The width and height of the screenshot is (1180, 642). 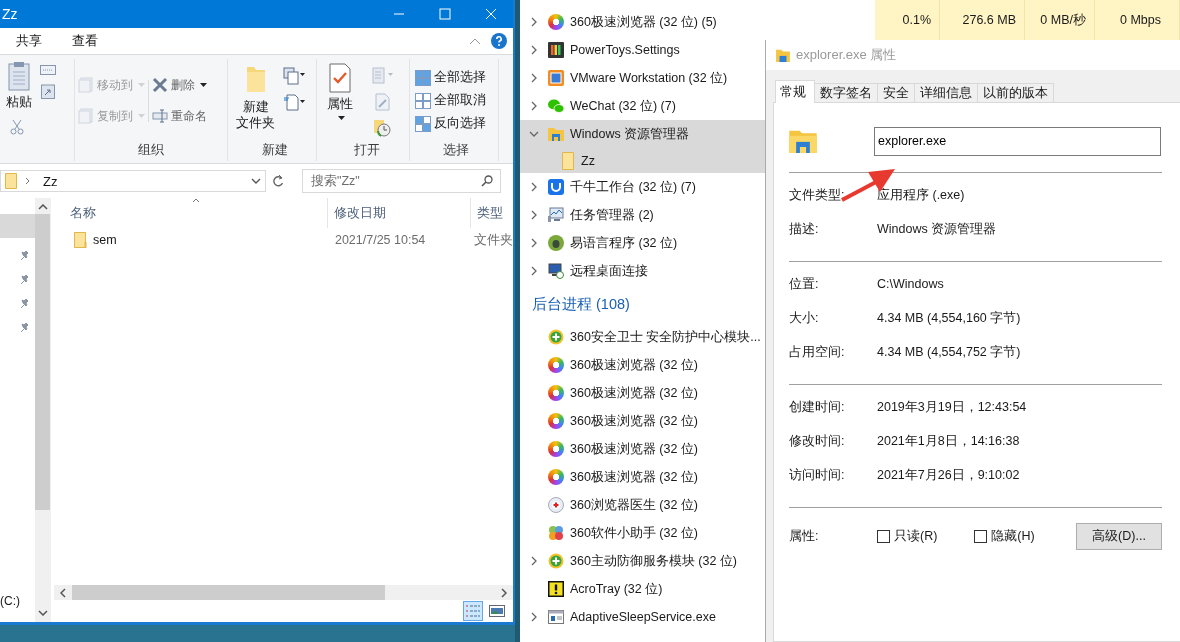 What do you see at coordinates (804, 229) in the screenshot?
I see `field-label: 描述:` at bounding box center [804, 229].